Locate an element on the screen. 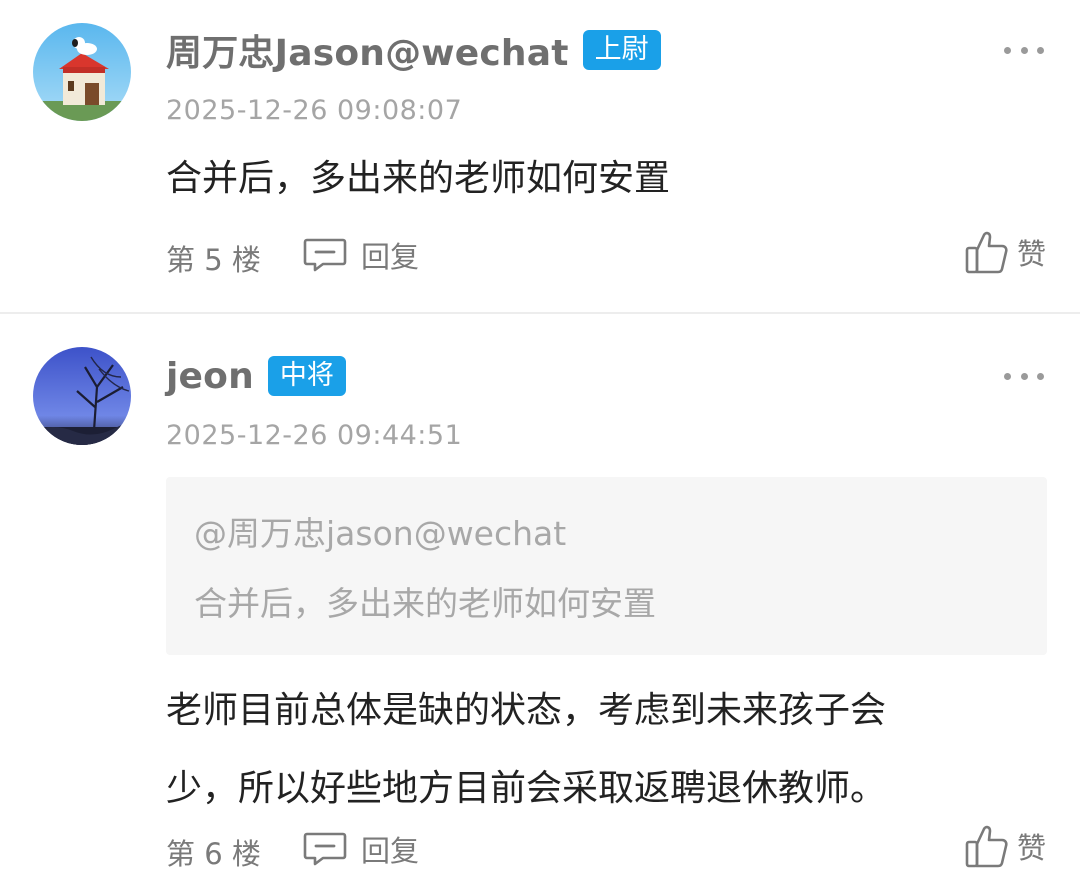 This screenshot has width=1080, height=894. username: jeon is located at coordinates (210, 376).